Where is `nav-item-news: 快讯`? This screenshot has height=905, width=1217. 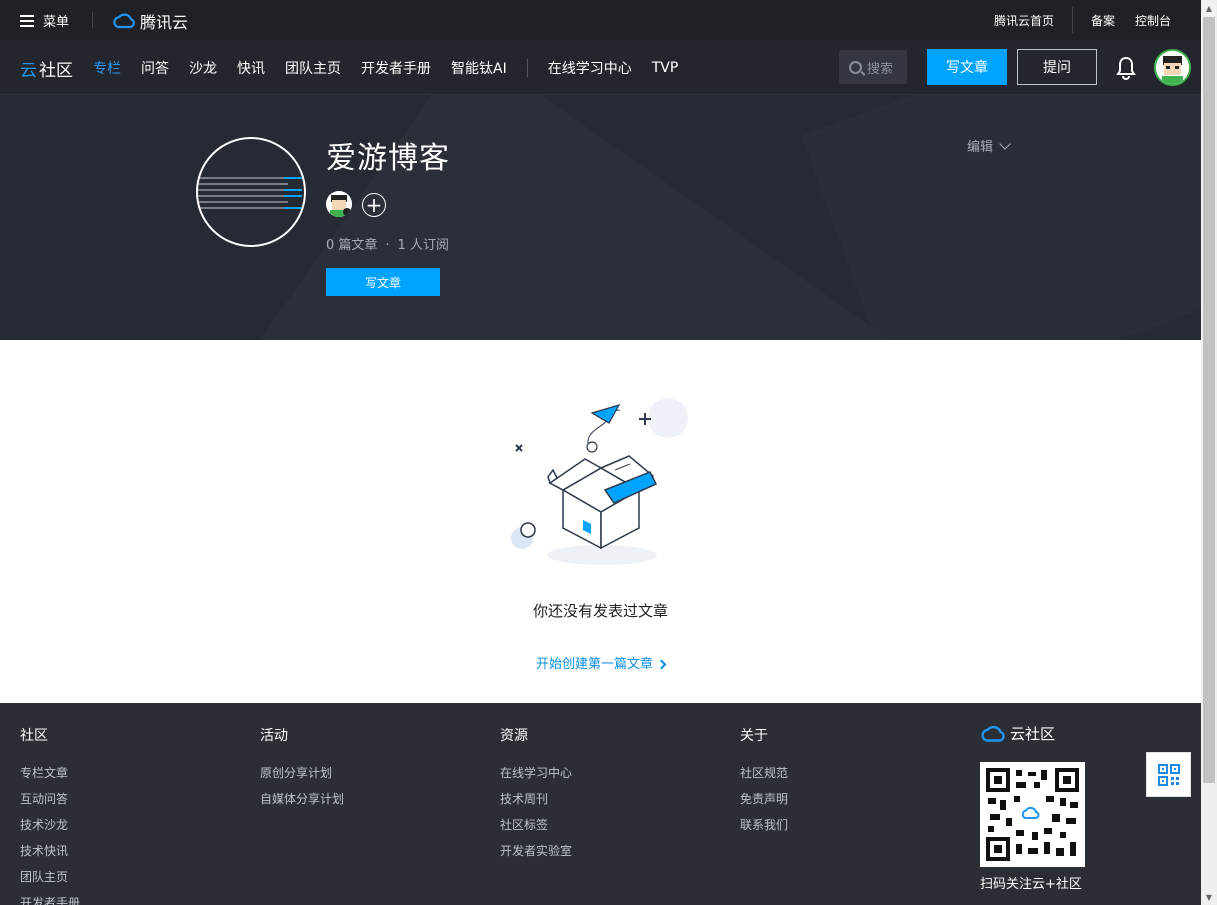 nav-item-news: 快讯 is located at coordinates (251, 68).